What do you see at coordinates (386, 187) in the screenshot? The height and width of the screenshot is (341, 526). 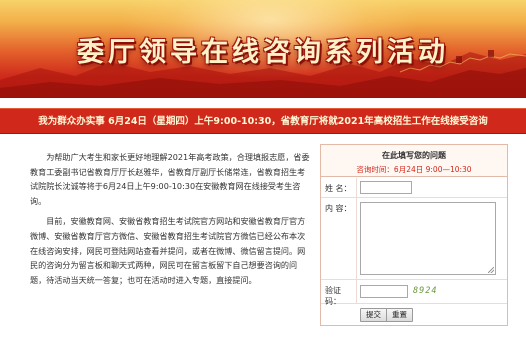 I see `name-input` at bounding box center [386, 187].